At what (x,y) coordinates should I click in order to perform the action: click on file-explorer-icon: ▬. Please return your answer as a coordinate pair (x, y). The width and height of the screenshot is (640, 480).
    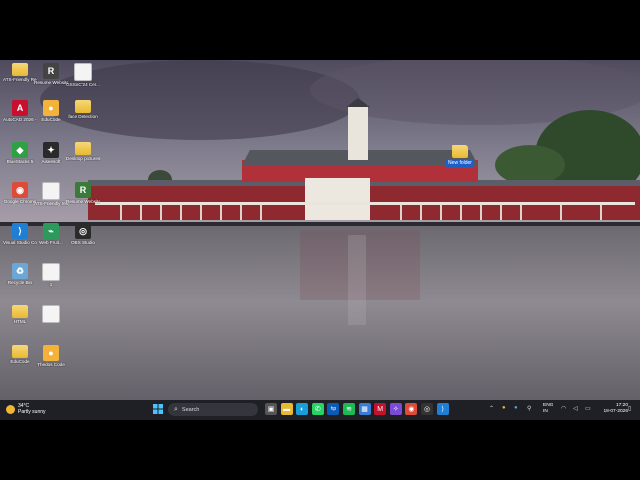
    Looking at the image, I should click on (286, 409).